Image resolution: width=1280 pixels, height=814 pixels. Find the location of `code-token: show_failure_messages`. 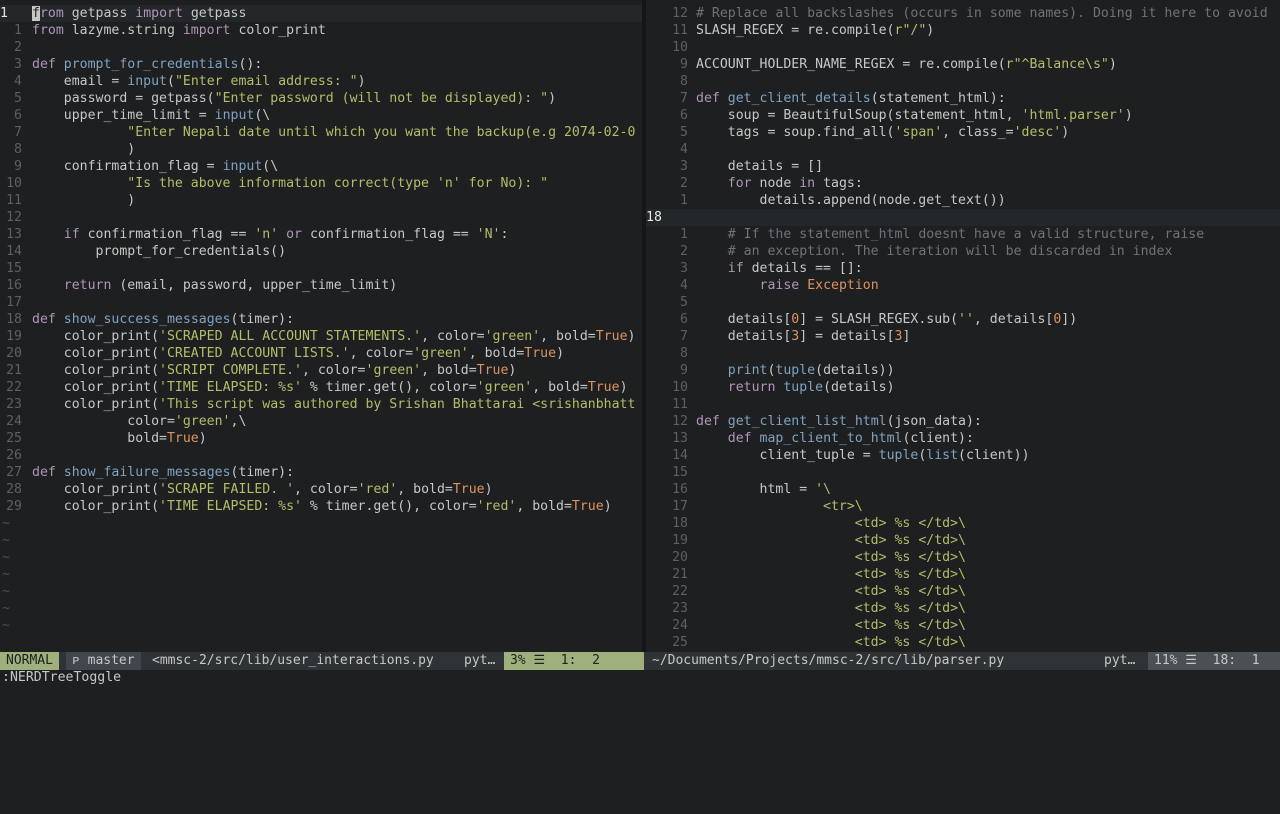

code-token: show_failure_messages is located at coordinates (147, 472).